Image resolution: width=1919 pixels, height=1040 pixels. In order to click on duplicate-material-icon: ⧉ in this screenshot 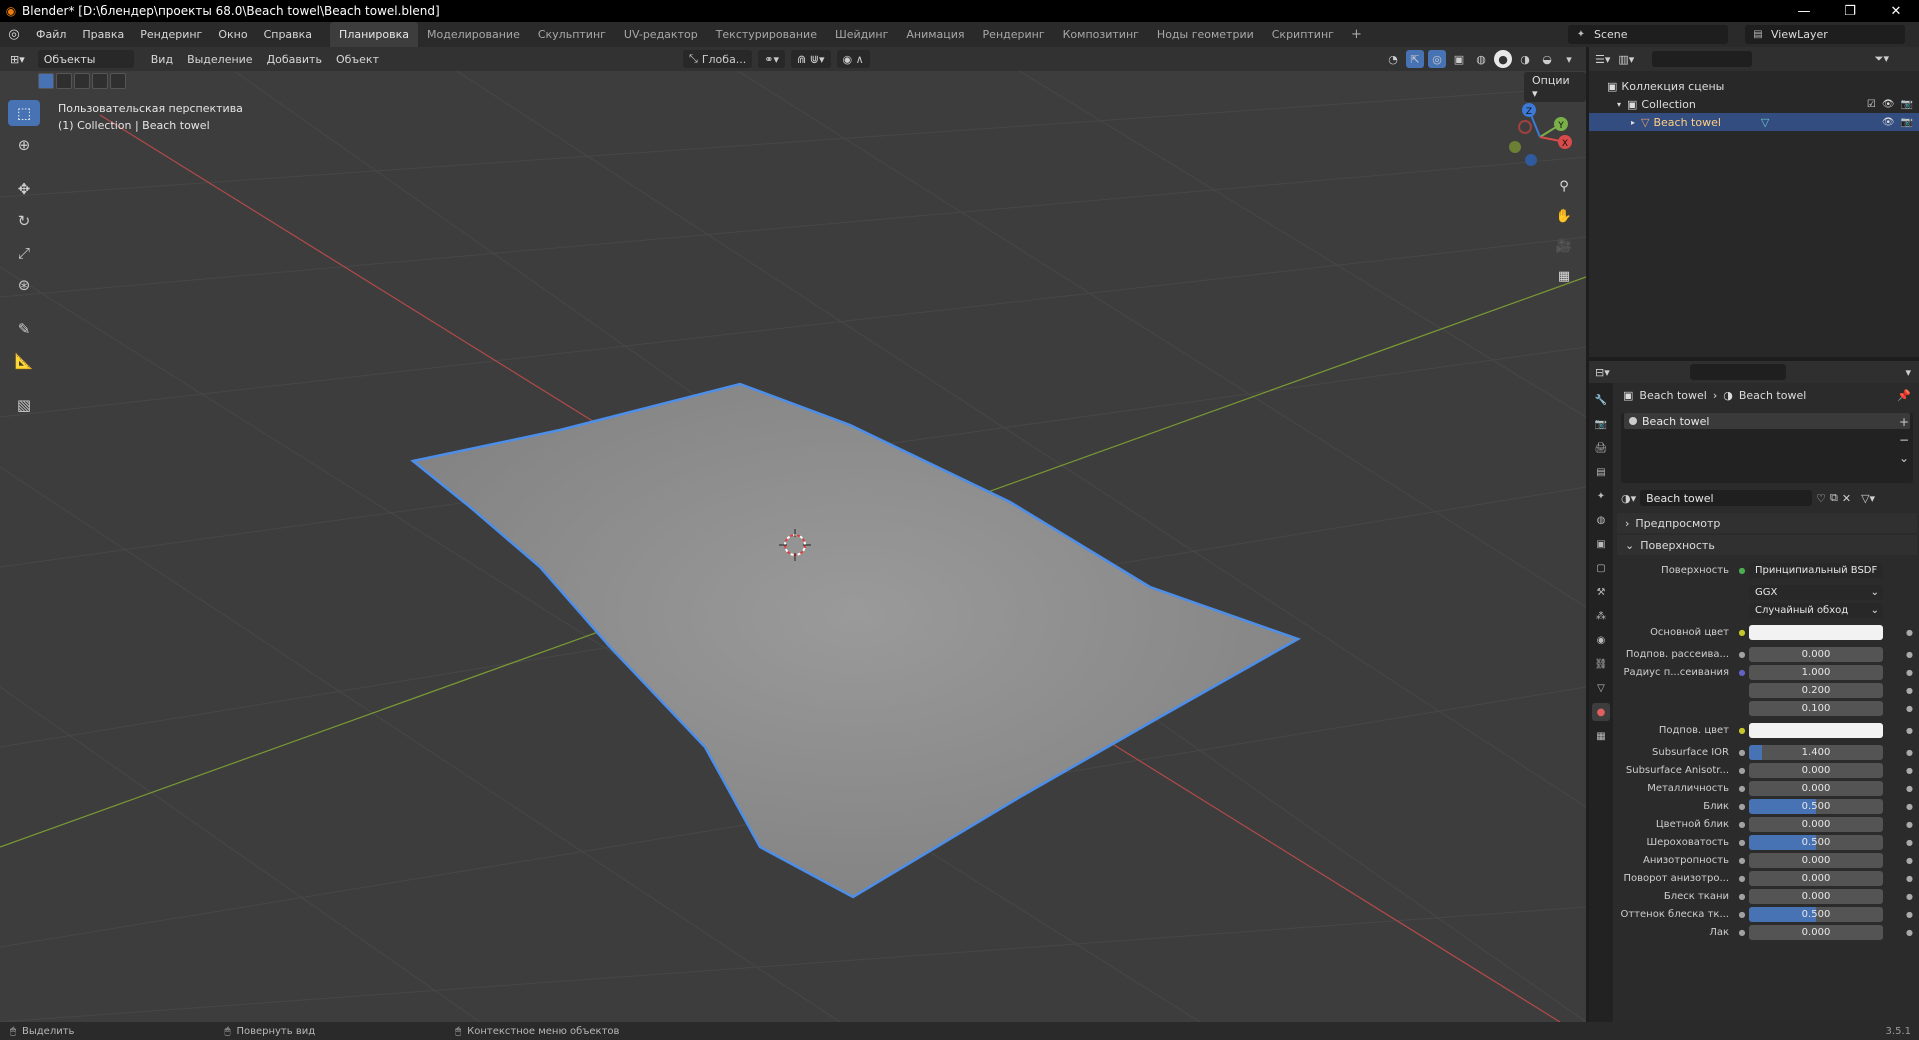, I will do `click(1834, 498)`.